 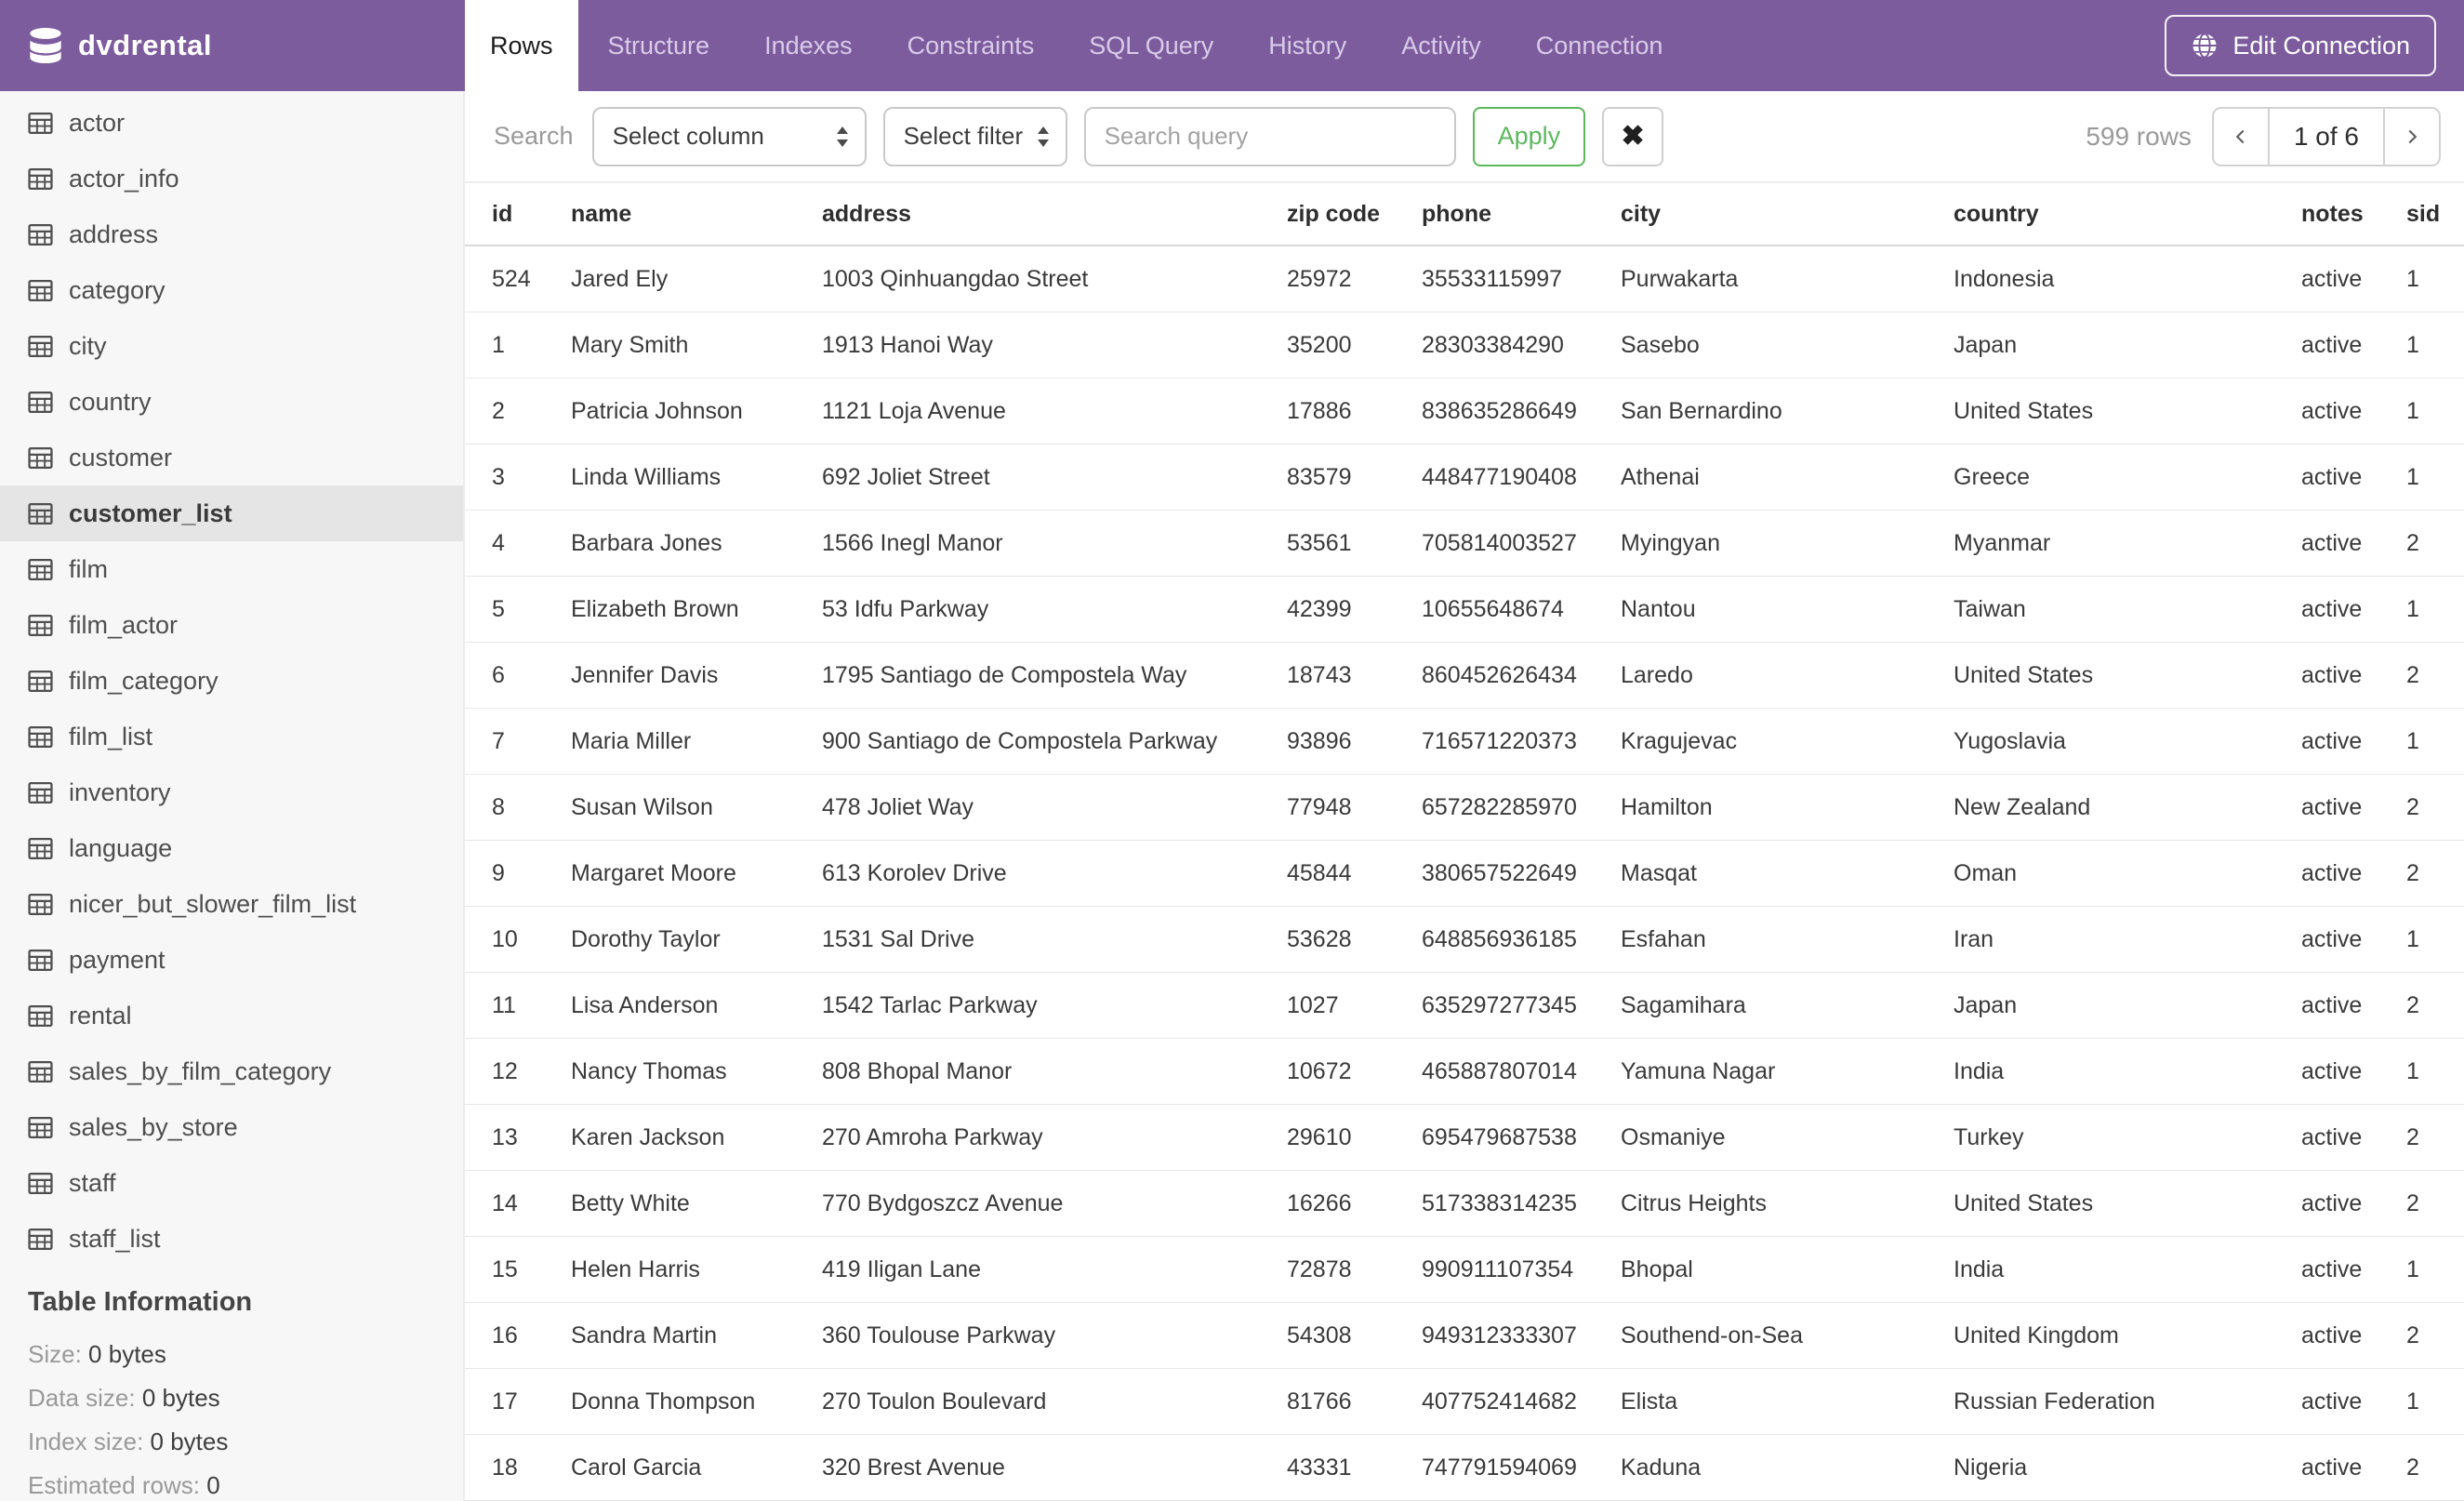 I want to click on sidebar-item-actor: actor, so click(x=231, y=123).